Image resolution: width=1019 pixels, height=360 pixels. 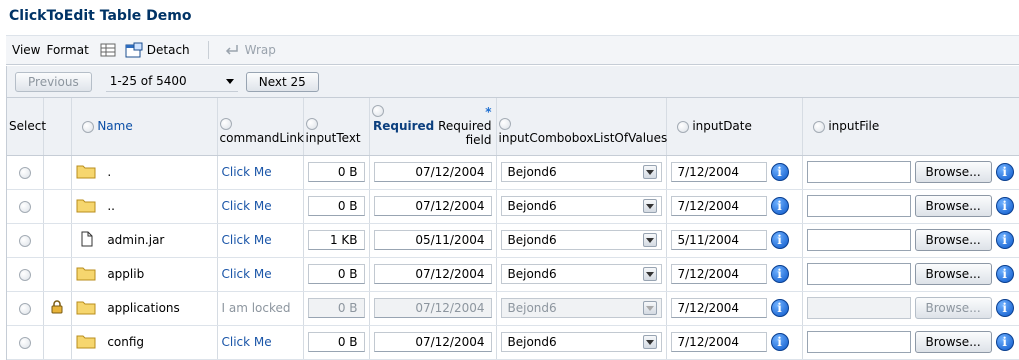 I want to click on size-input: 1 KB, so click(x=336, y=240).